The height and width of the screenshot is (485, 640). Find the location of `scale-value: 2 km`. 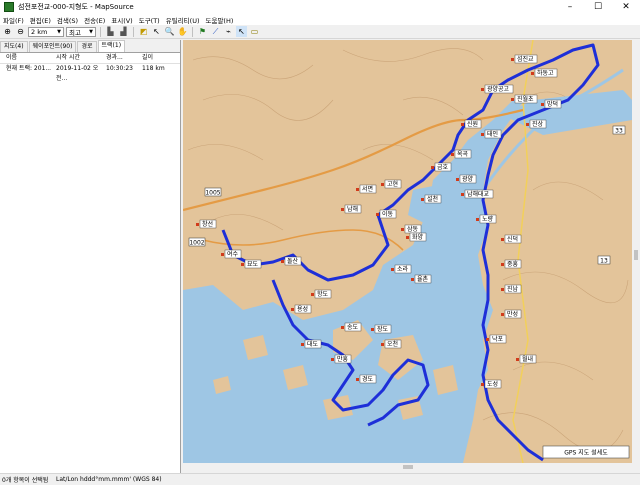

scale-value: 2 km is located at coordinates (39, 31).